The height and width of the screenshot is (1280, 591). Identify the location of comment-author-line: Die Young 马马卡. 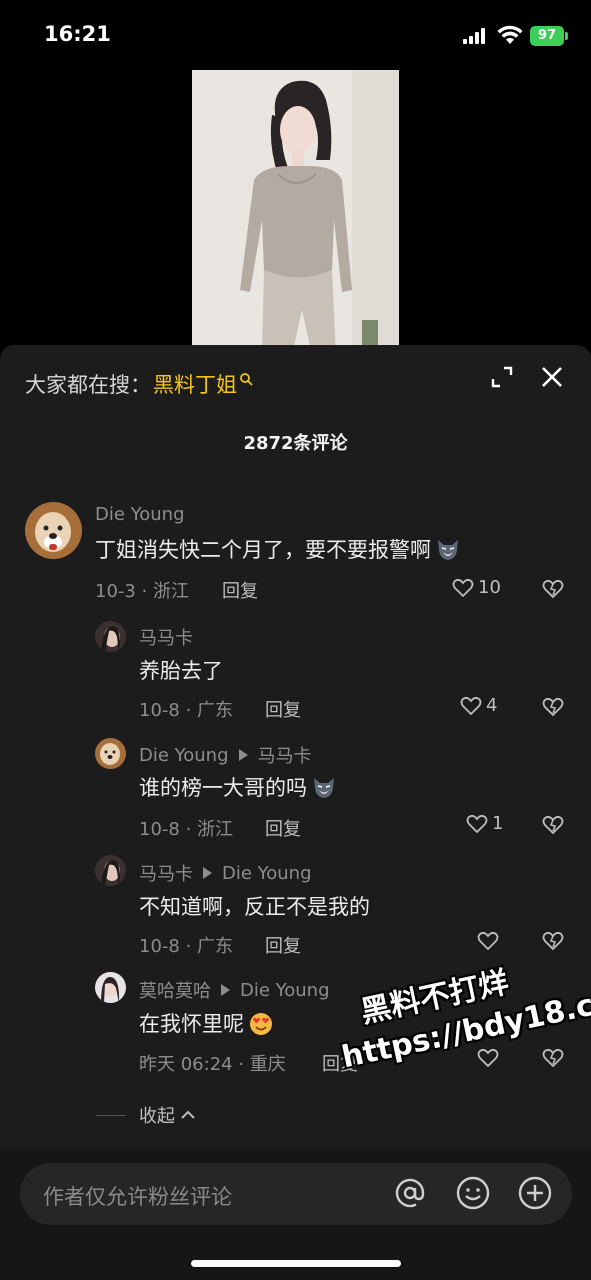
(225, 755).